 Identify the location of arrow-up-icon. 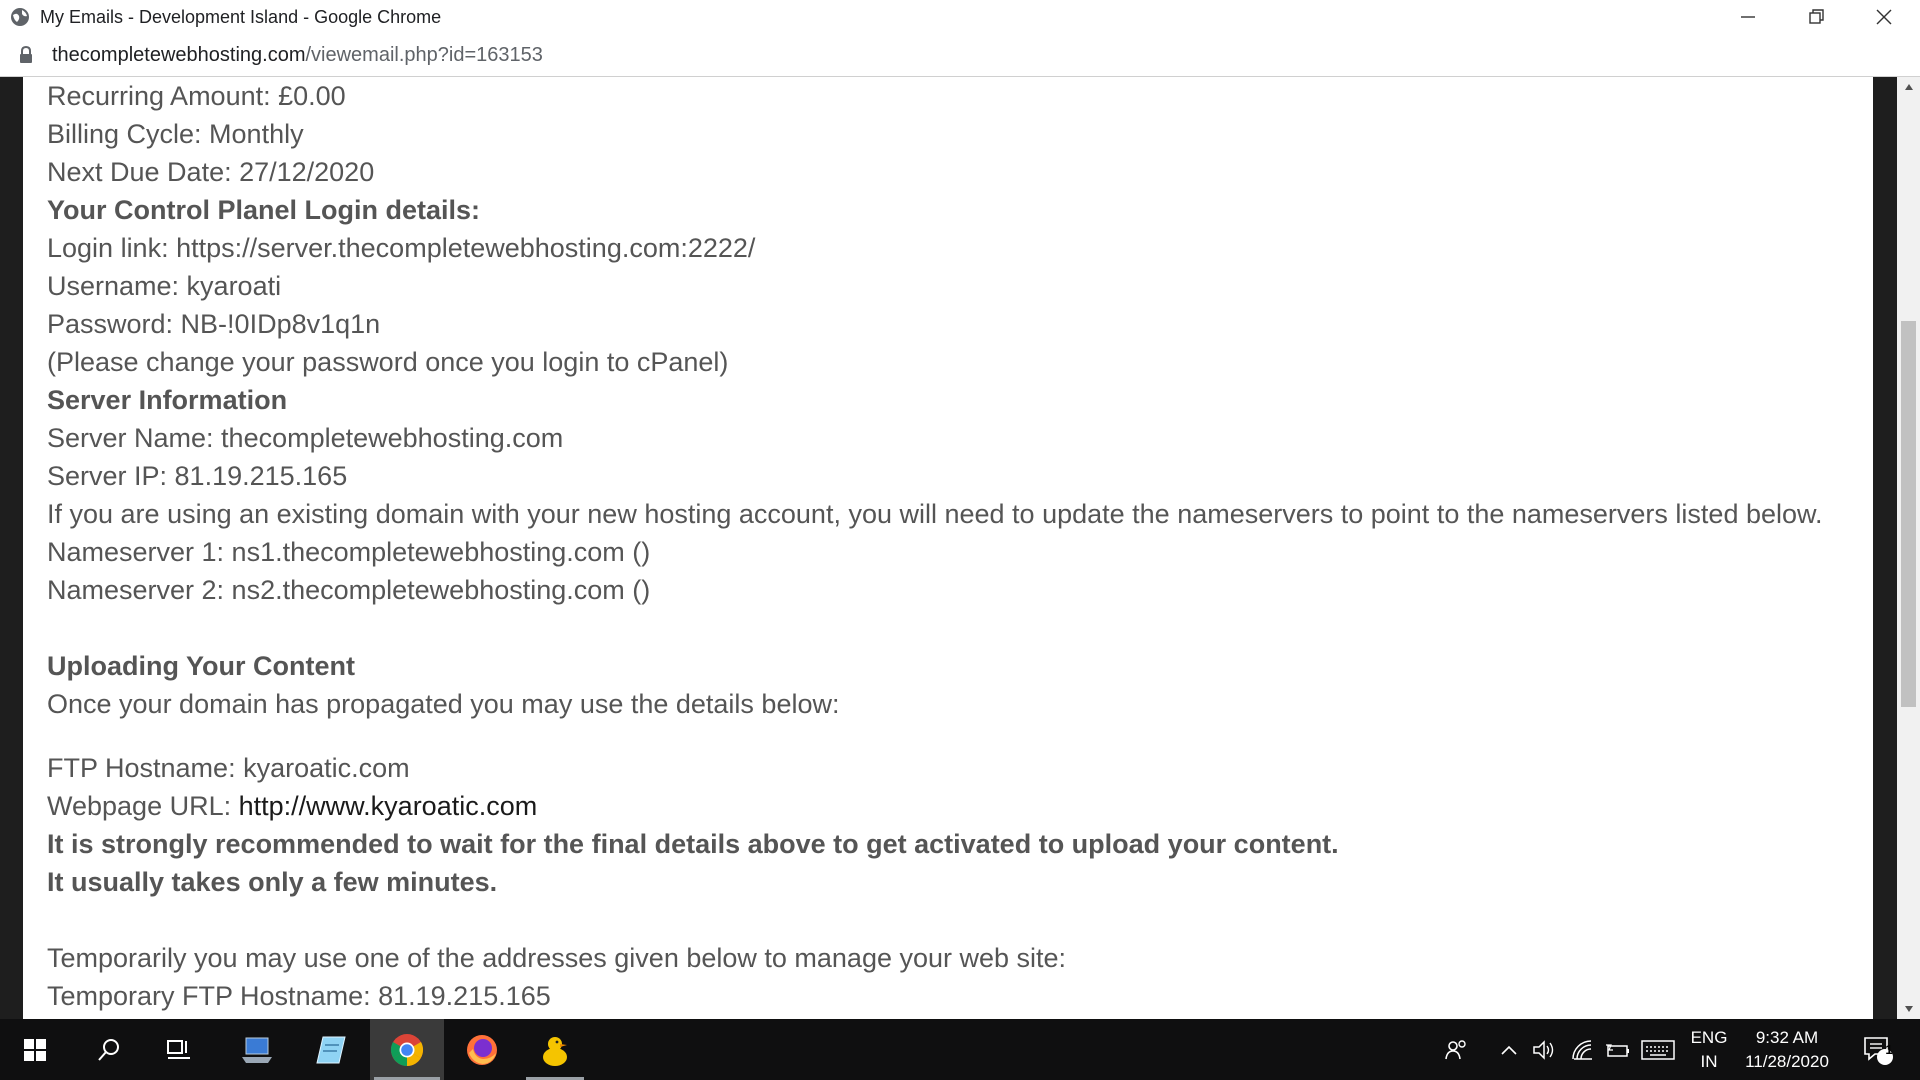
(1908, 87).